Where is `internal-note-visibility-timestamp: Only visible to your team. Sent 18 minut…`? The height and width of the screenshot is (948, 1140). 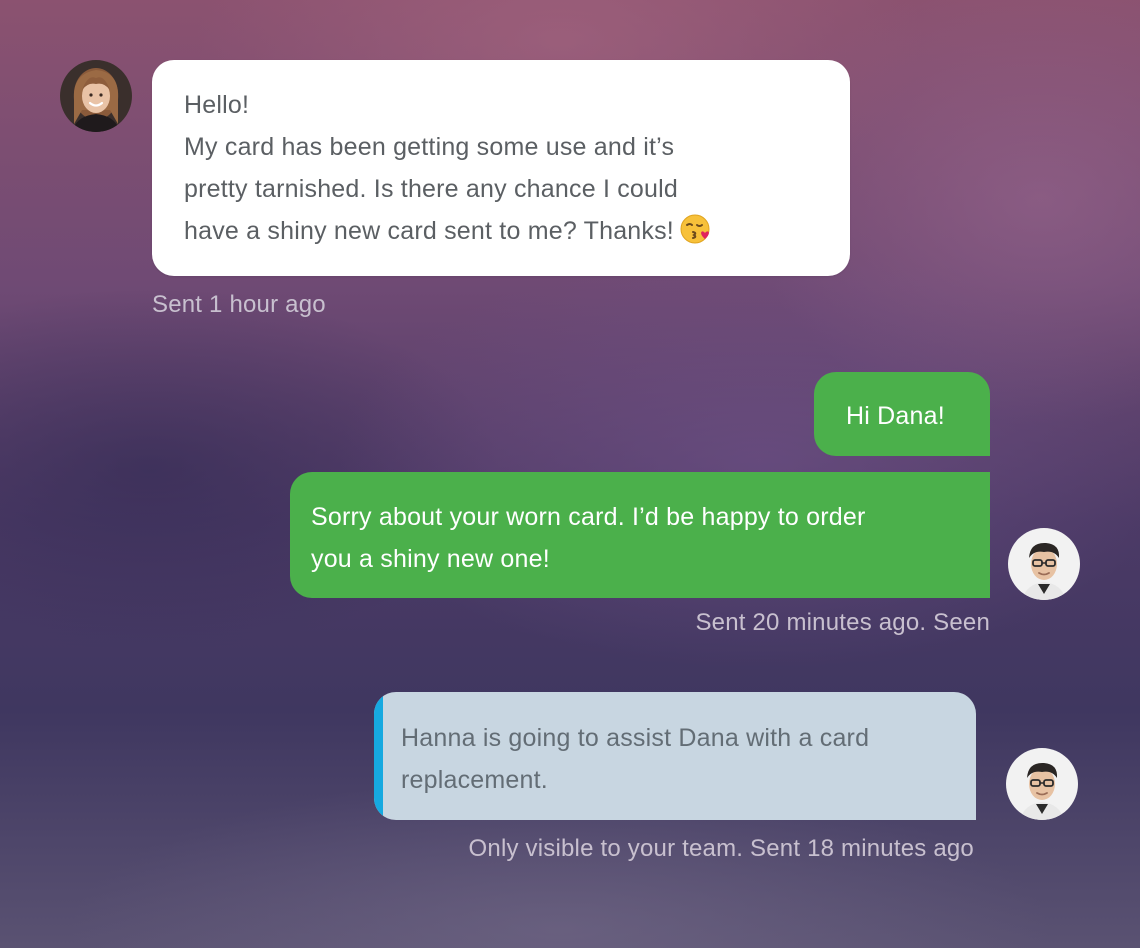
internal-note-visibility-timestamp: Only visible to your team. Sent 18 minut… is located at coordinates (721, 848).